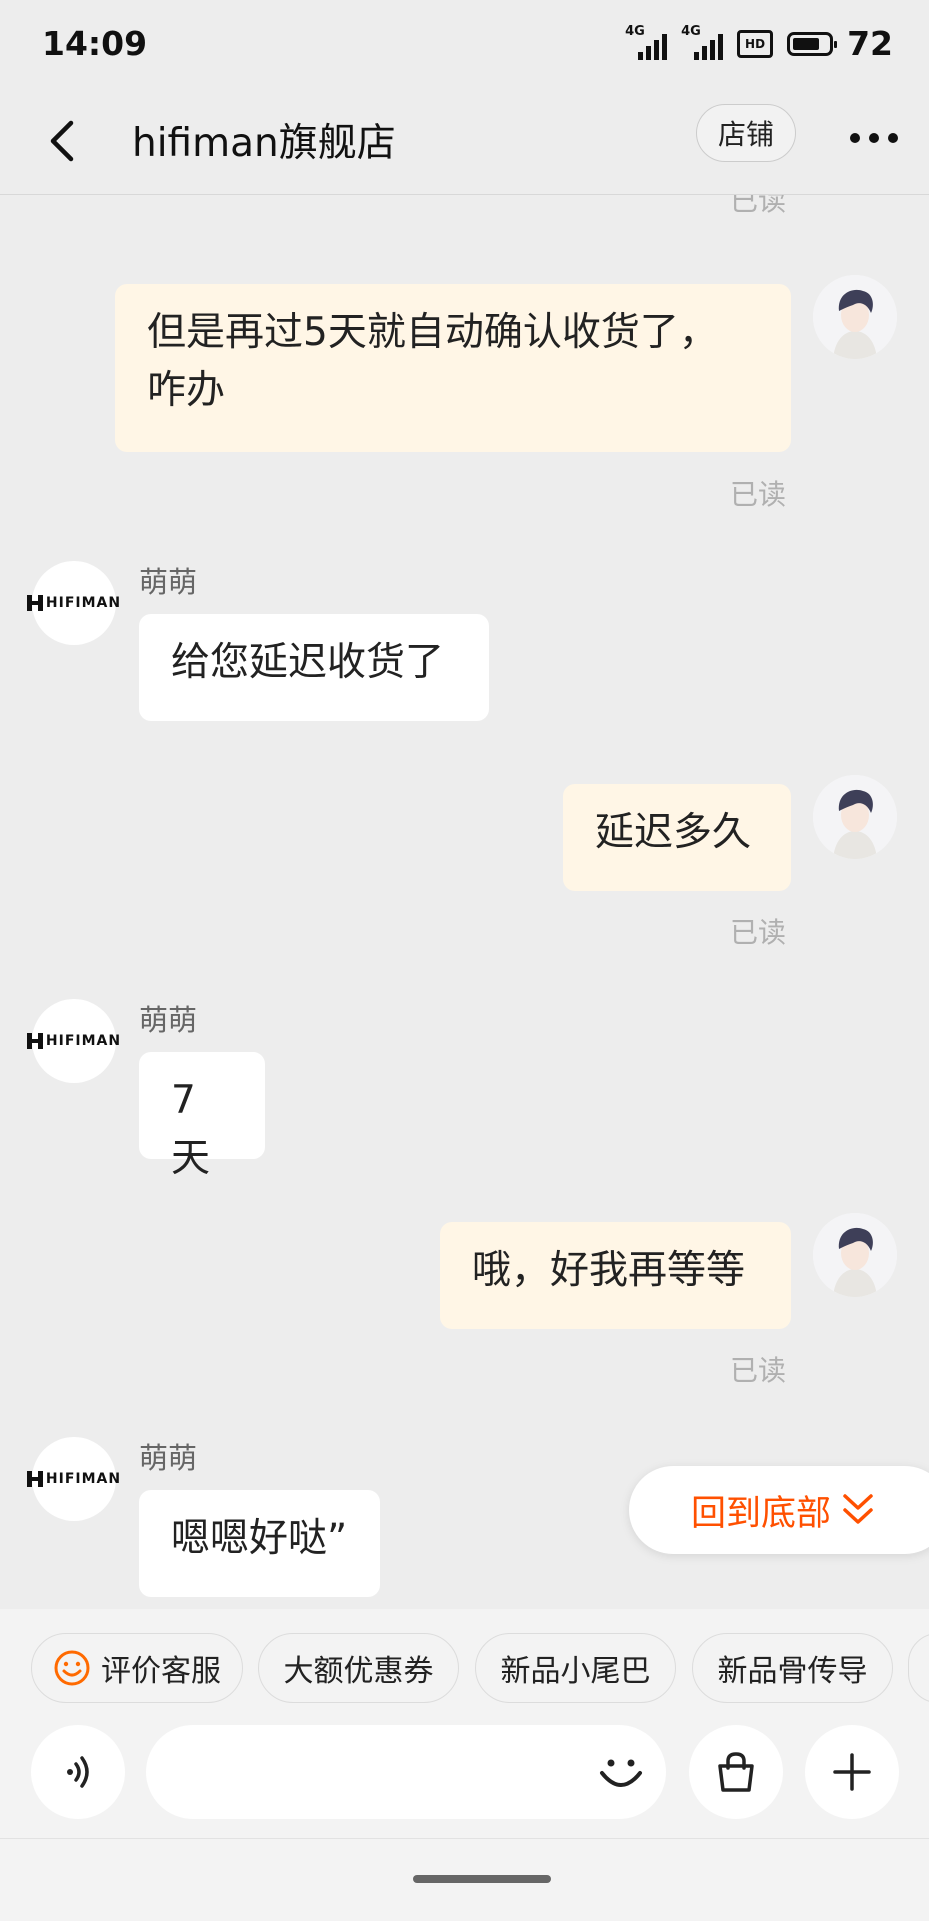 The image size is (929, 1921). Describe the element at coordinates (482, 1879) in the screenshot. I see `home-indicator` at that location.